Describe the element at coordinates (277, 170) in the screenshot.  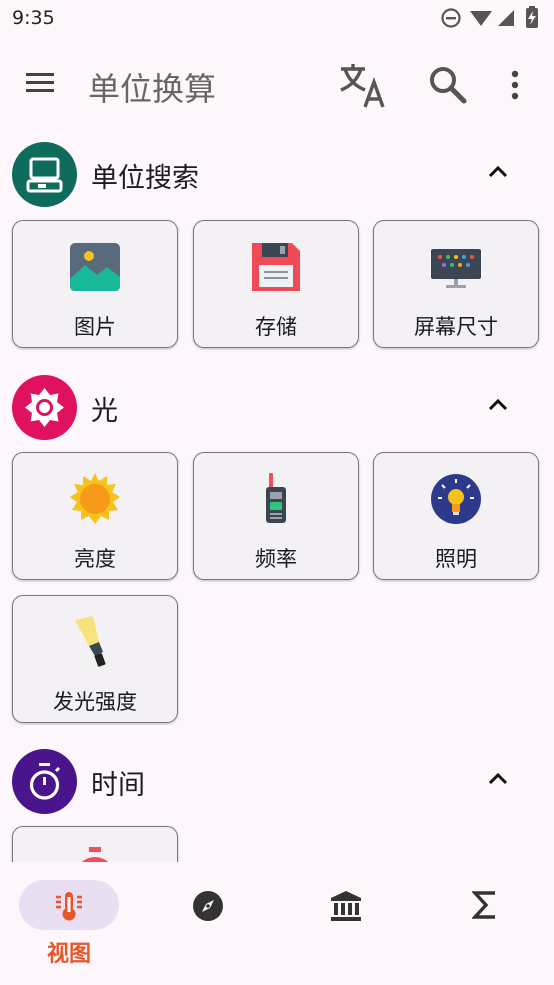
I see `section-header-unit-search: 单位搜索` at that location.